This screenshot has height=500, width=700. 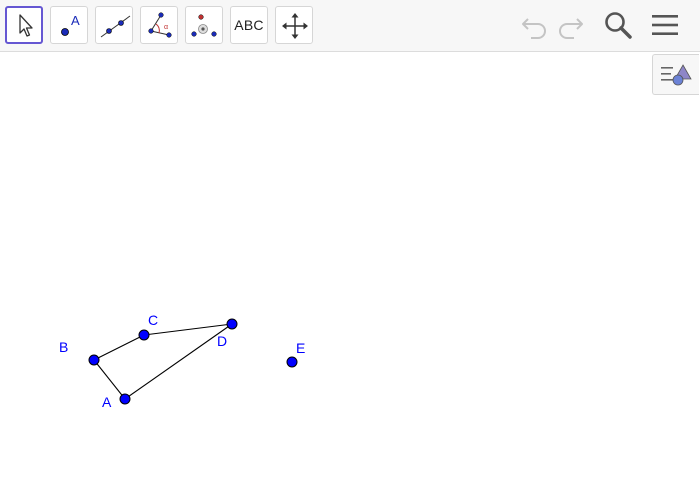 What do you see at coordinates (350, 26) in the screenshot?
I see `toolbar: A α ABC` at bounding box center [350, 26].